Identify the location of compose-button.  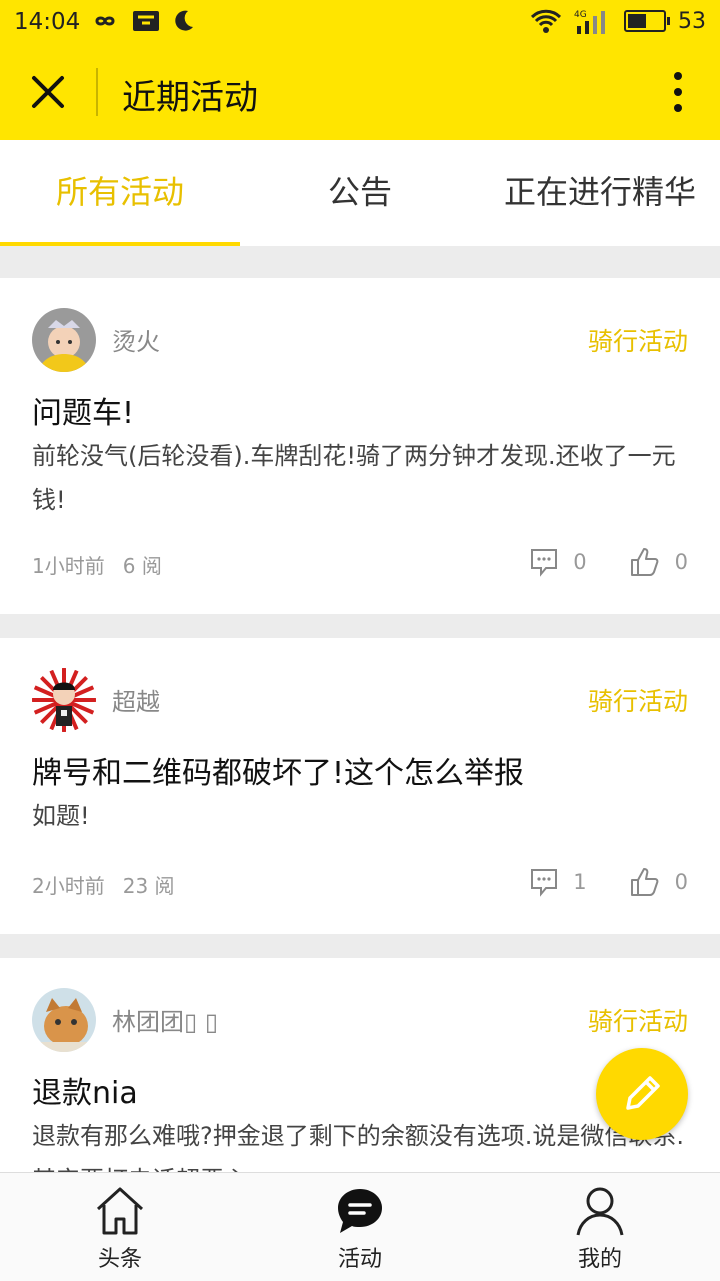
(642, 1094).